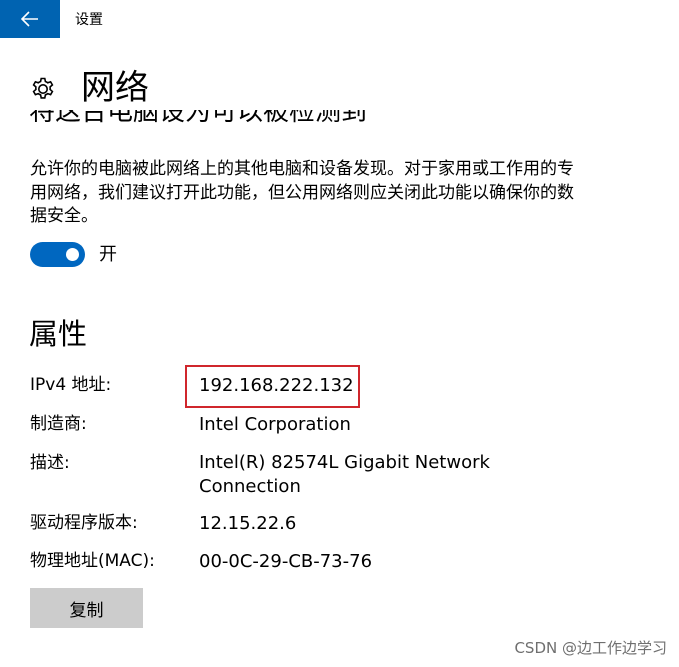 The width and height of the screenshot is (679, 667). I want to click on prop-value-manufacturer: Intel Corporation, so click(275, 424).